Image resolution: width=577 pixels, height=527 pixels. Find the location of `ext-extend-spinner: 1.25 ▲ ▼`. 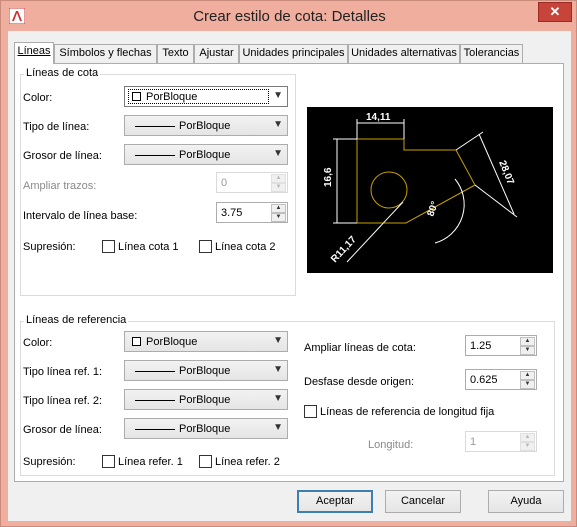

ext-extend-spinner: 1.25 ▲ ▼ is located at coordinates (501, 345).